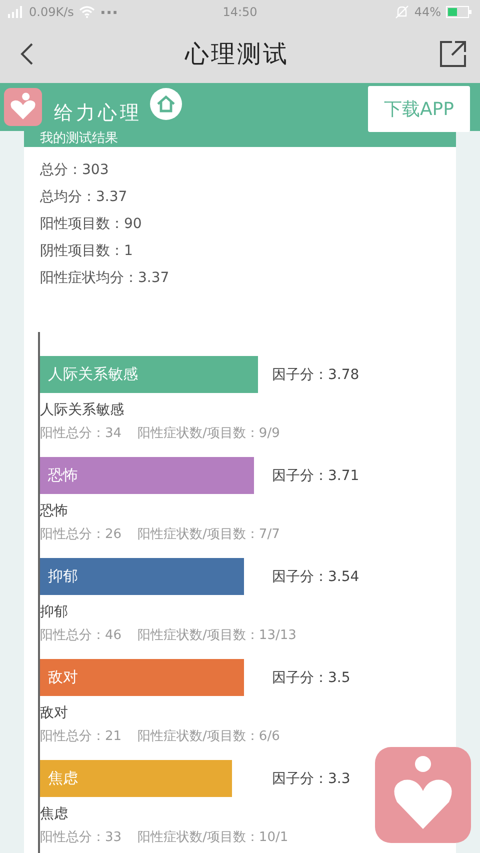 The width and height of the screenshot is (480, 853). Describe the element at coordinates (84, 197) in the screenshot. I see `summary-line: 总均分：3.37` at that location.